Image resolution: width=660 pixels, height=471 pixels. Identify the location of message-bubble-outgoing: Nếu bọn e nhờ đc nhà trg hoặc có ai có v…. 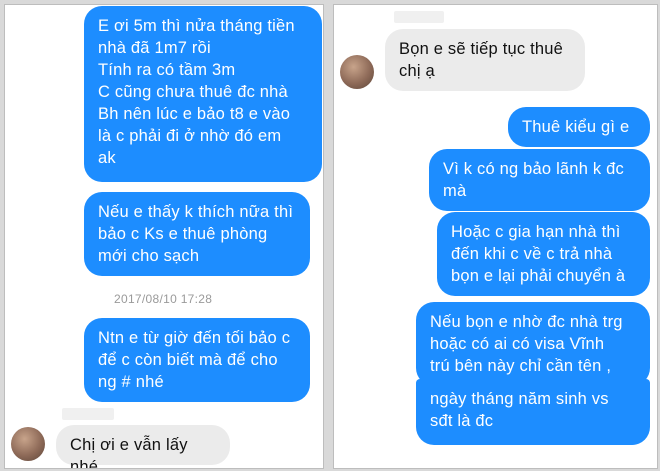
(533, 344).